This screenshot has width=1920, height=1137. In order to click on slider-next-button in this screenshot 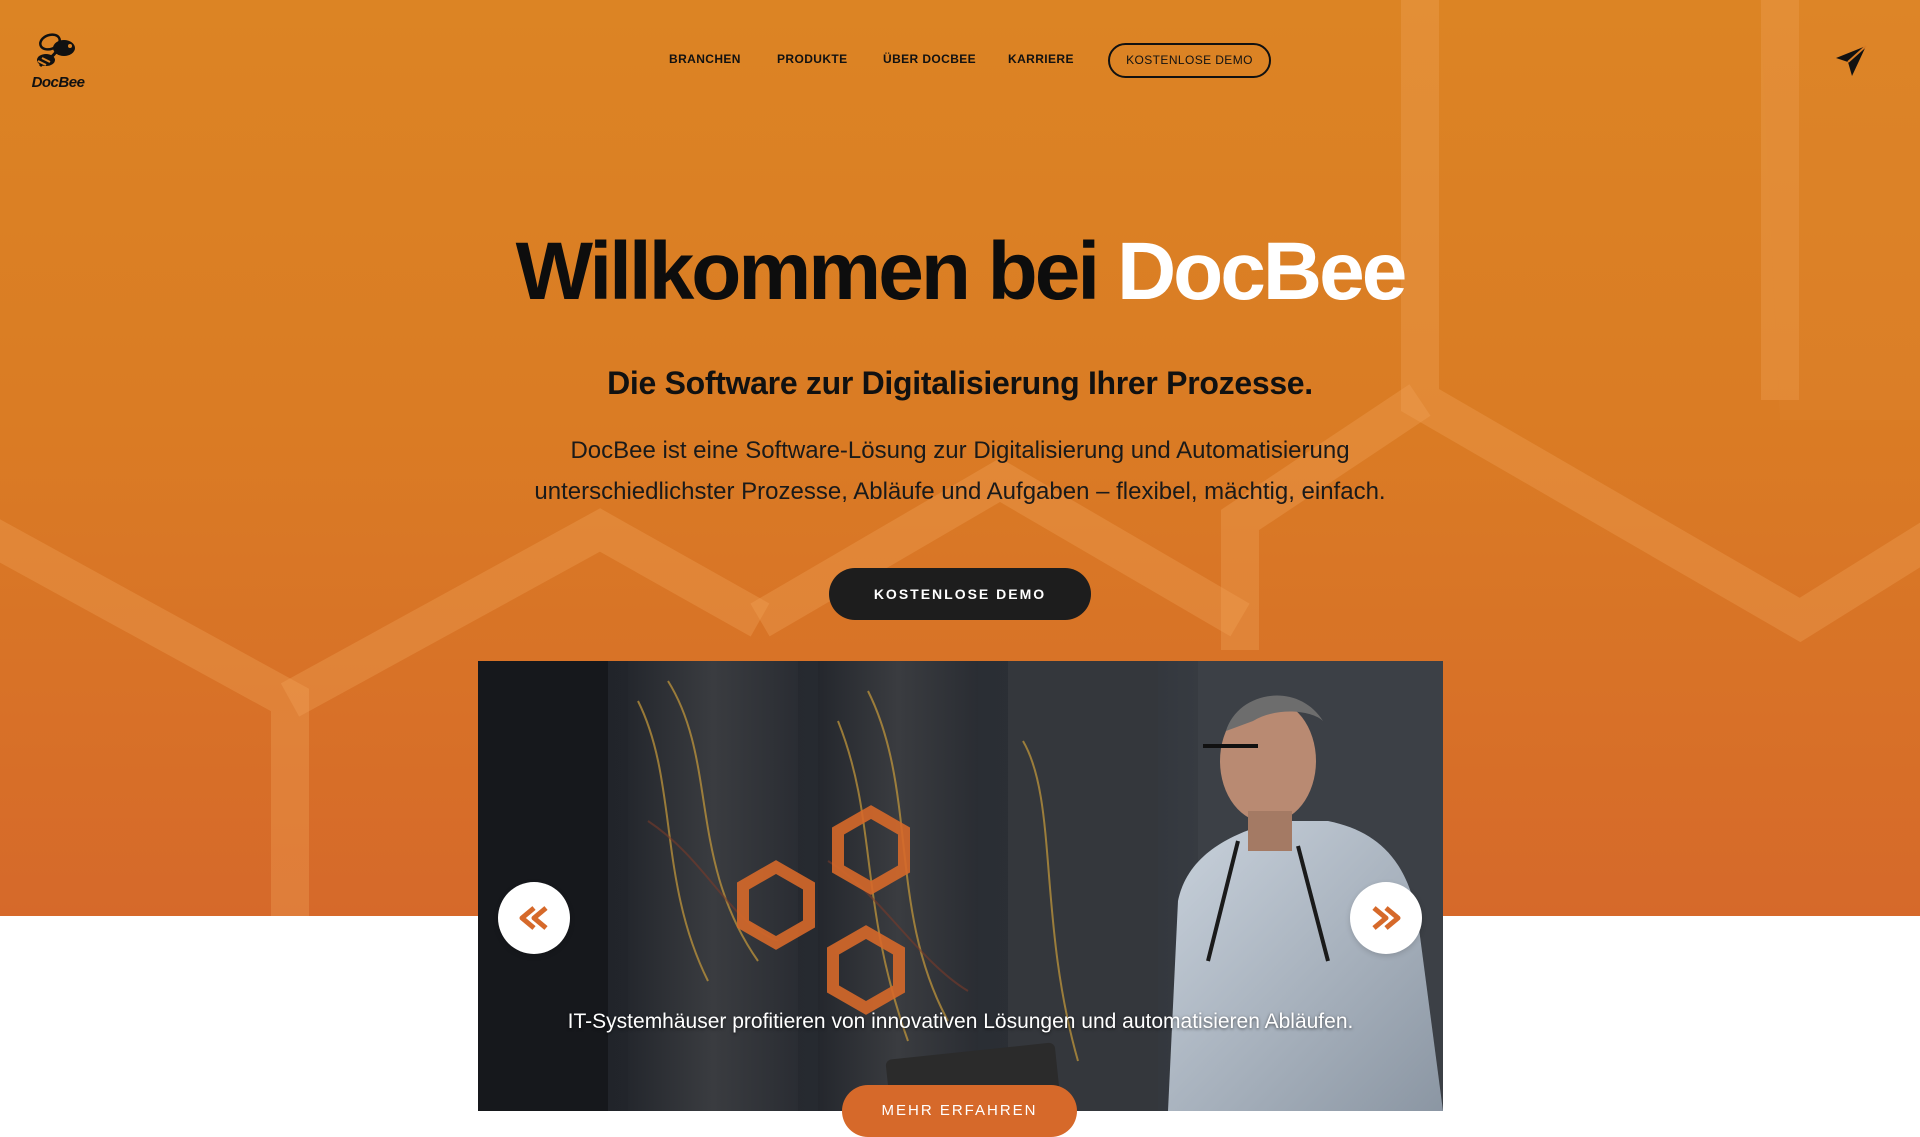, I will do `click(1386, 918)`.